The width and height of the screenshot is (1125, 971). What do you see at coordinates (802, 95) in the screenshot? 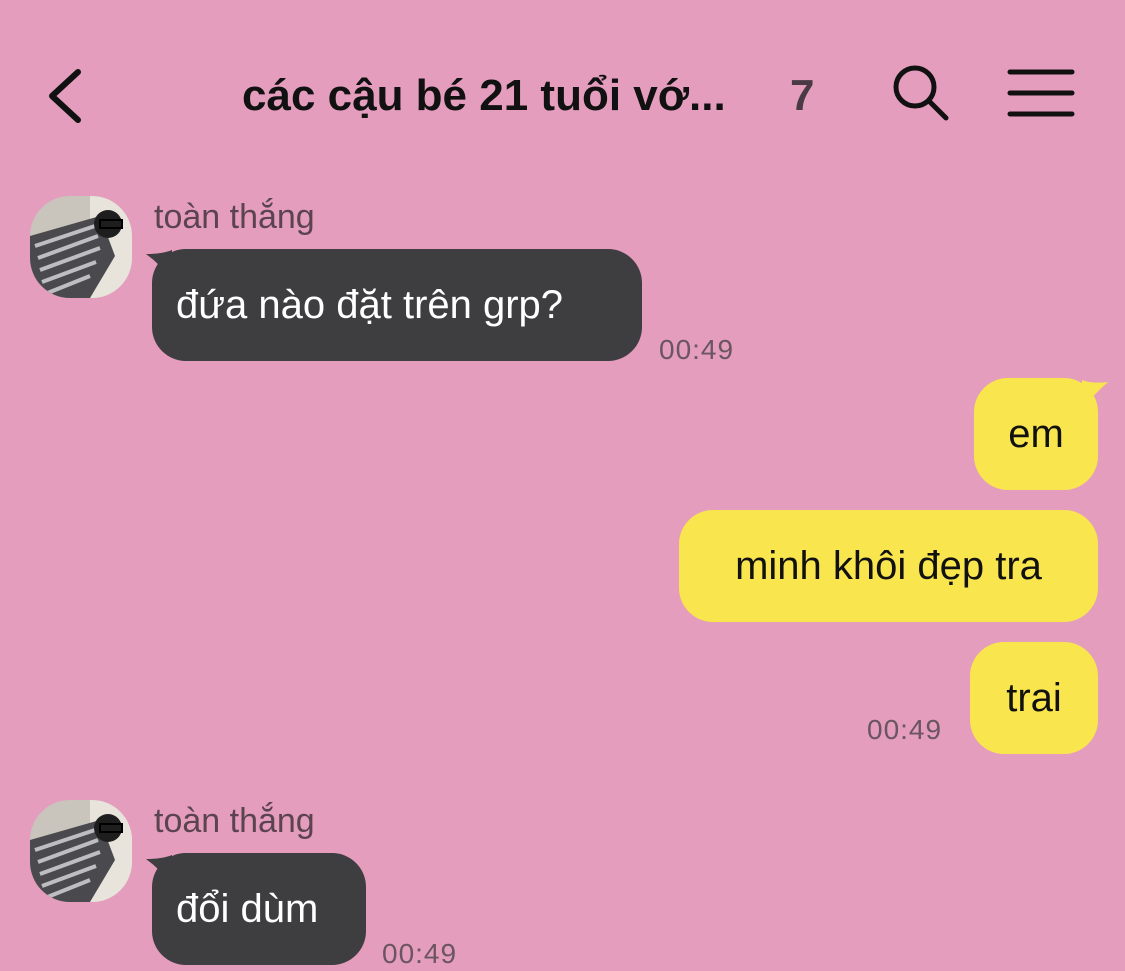
I see `member-count: 7` at bounding box center [802, 95].